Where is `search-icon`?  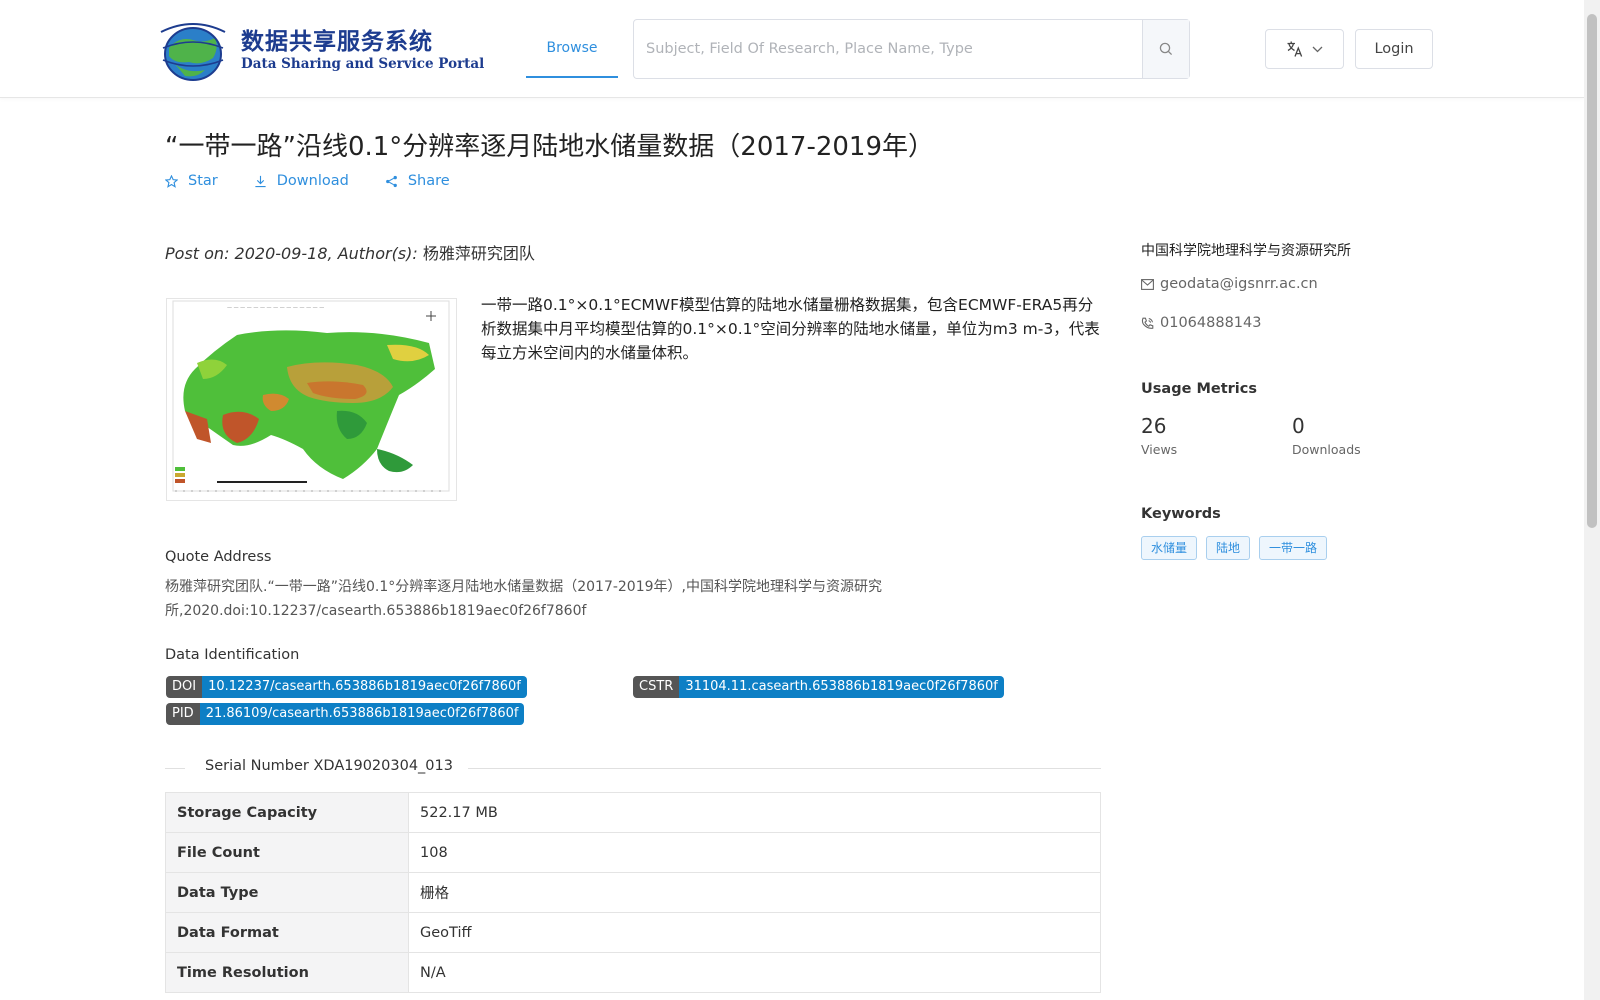 search-icon is located at coordinates (1166, 49).